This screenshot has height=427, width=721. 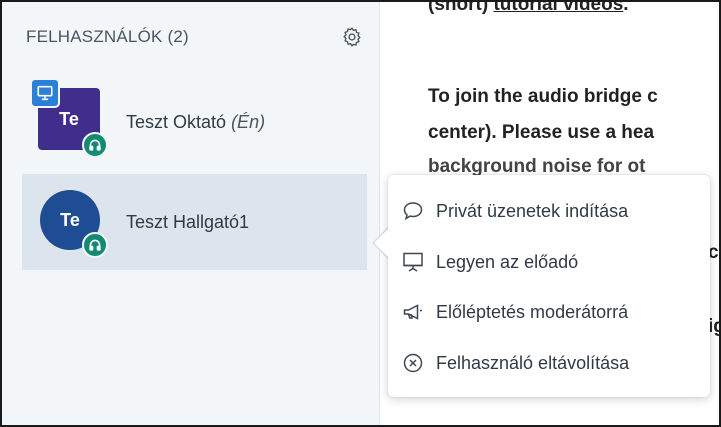 I want to click on presenter-icon, so click(x=45, y=93).